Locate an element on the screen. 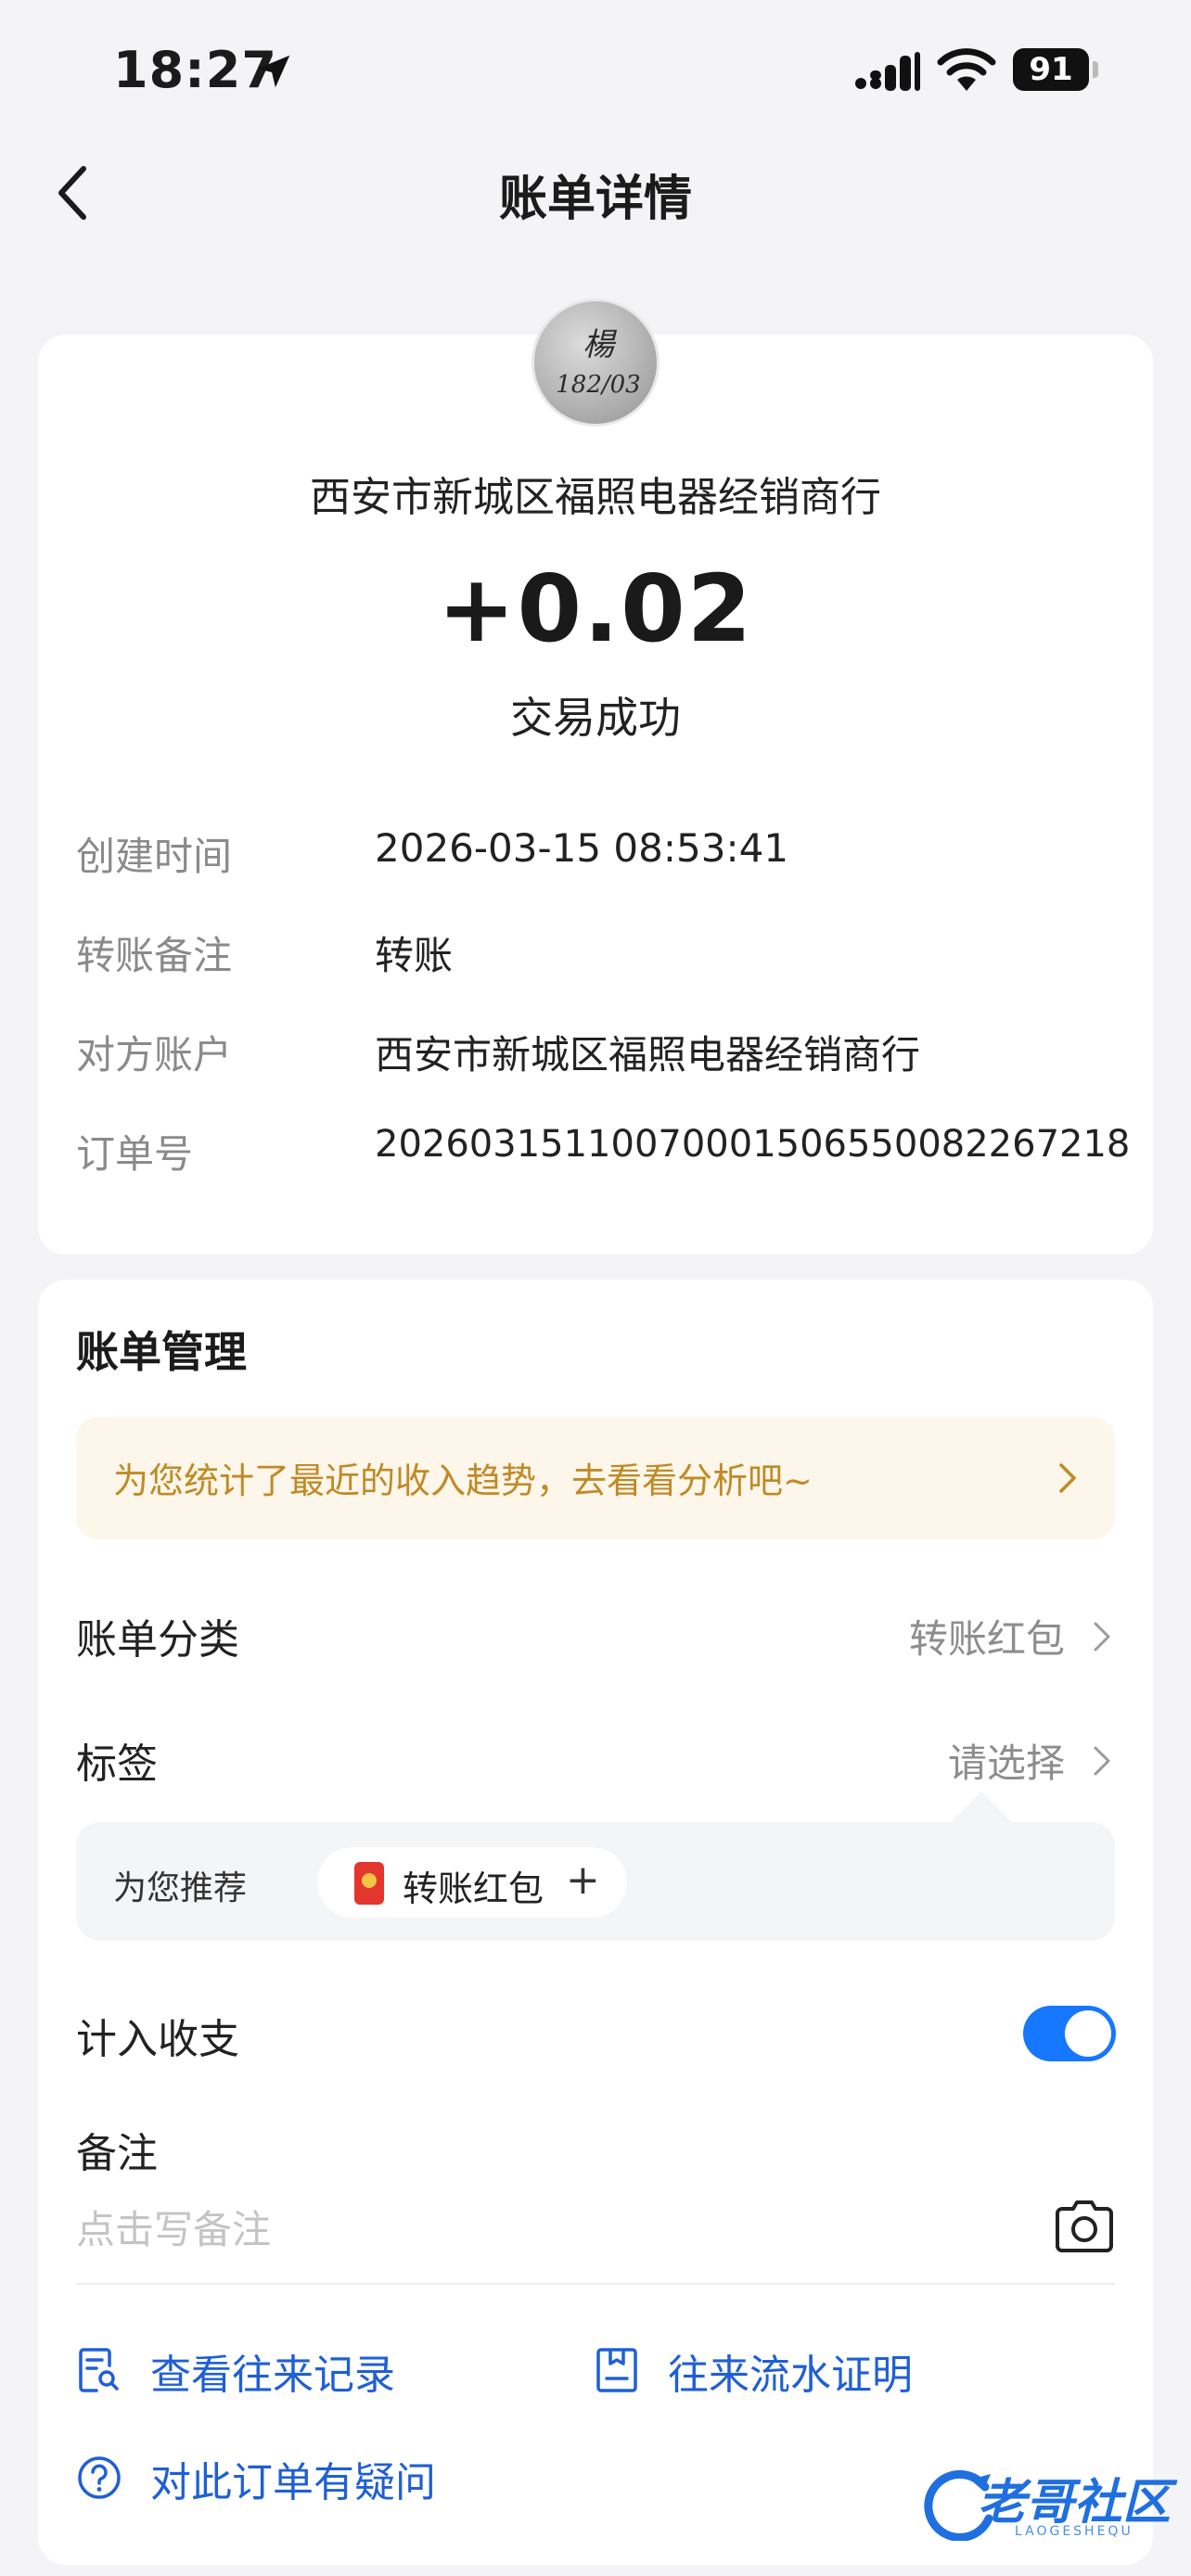 This screenshot has height=2576, width=1191. transaction-status: 交易成功 is located at coordinates (595, 718).